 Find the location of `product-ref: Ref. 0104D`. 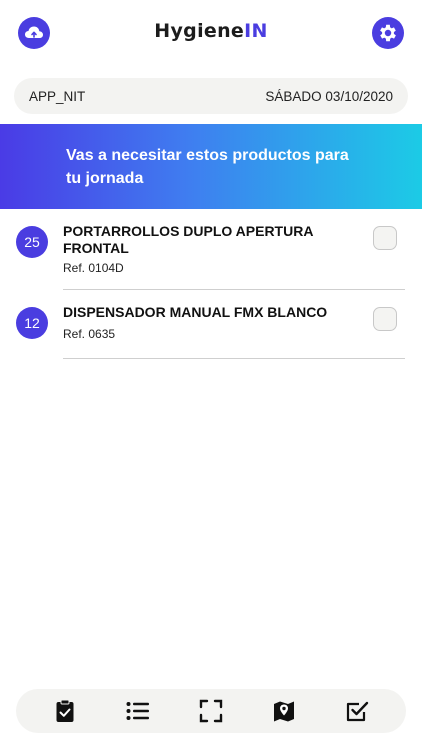

product-ref: Ref. 0104D is located at coordinates (93, 268).